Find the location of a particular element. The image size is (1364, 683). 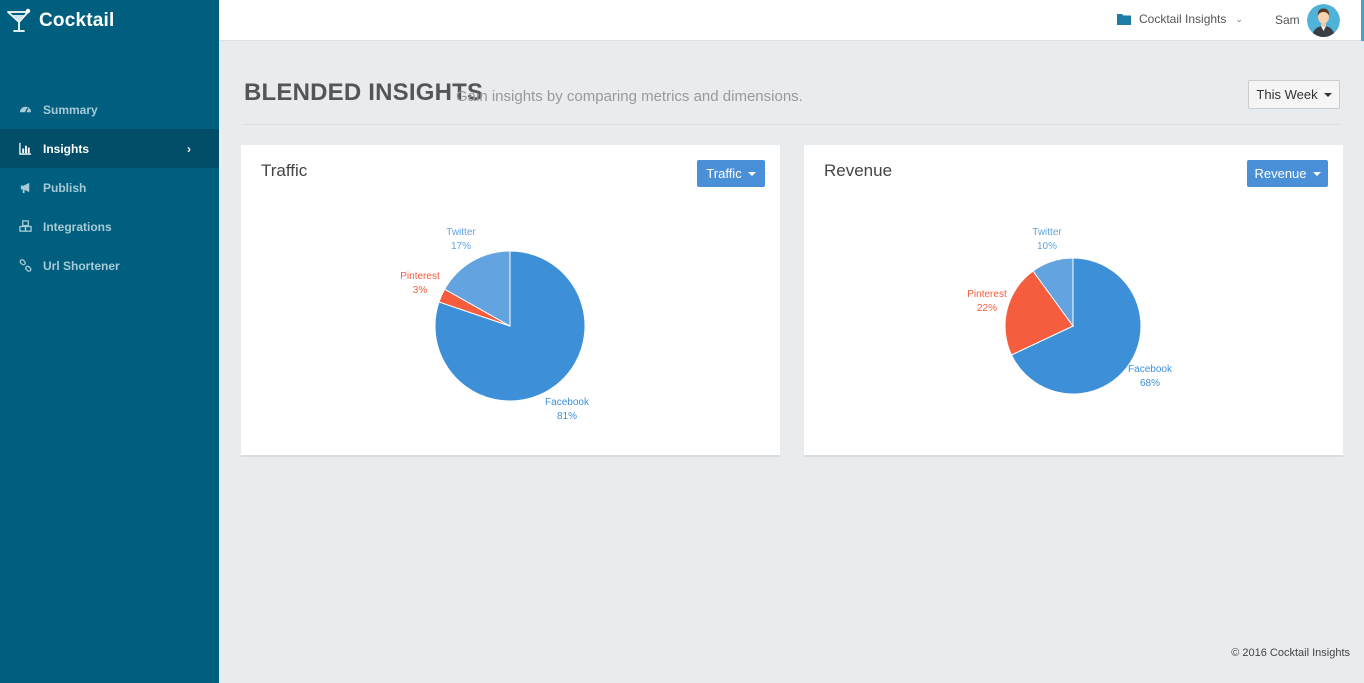

bar-chart-icon is located at coordinates (25, 149).